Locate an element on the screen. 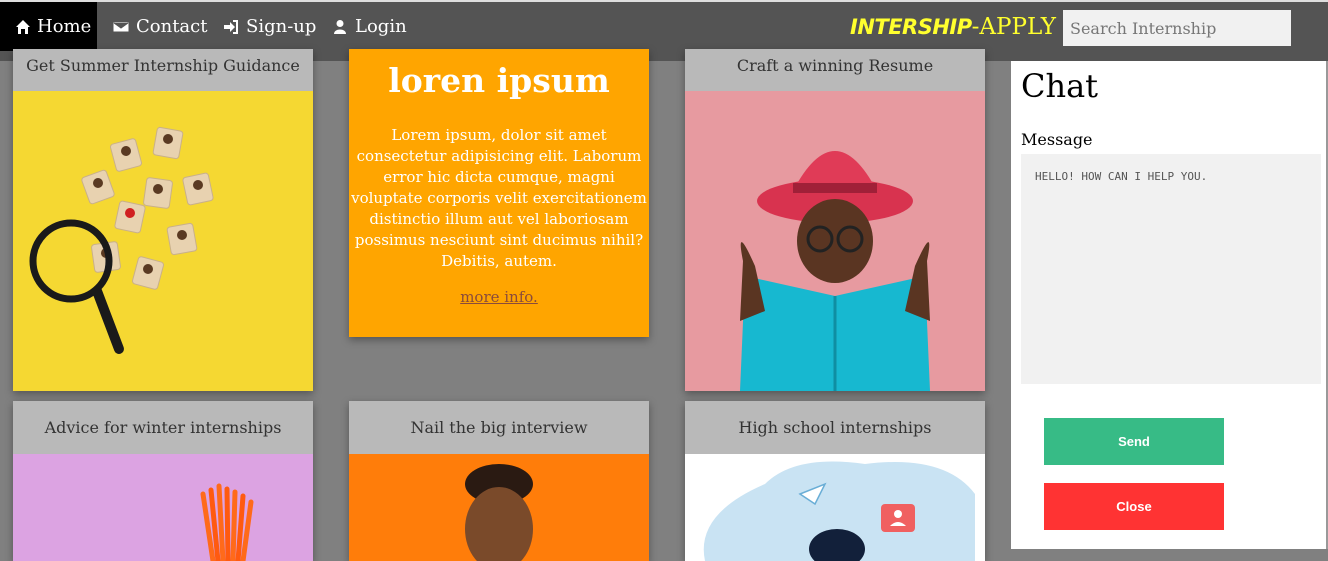 This screenshot has height=561, width=1328. user-icon is located at coordinates (340, 27).